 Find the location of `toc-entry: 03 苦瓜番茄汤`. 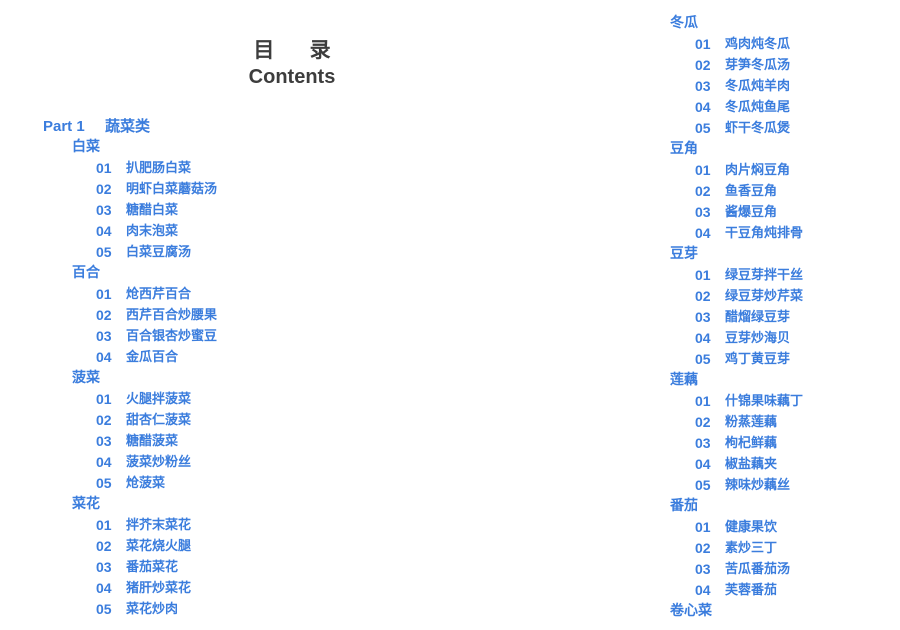

toc-entry: 03 苦瓜番茄汤 is located at coordinates (736, 569).